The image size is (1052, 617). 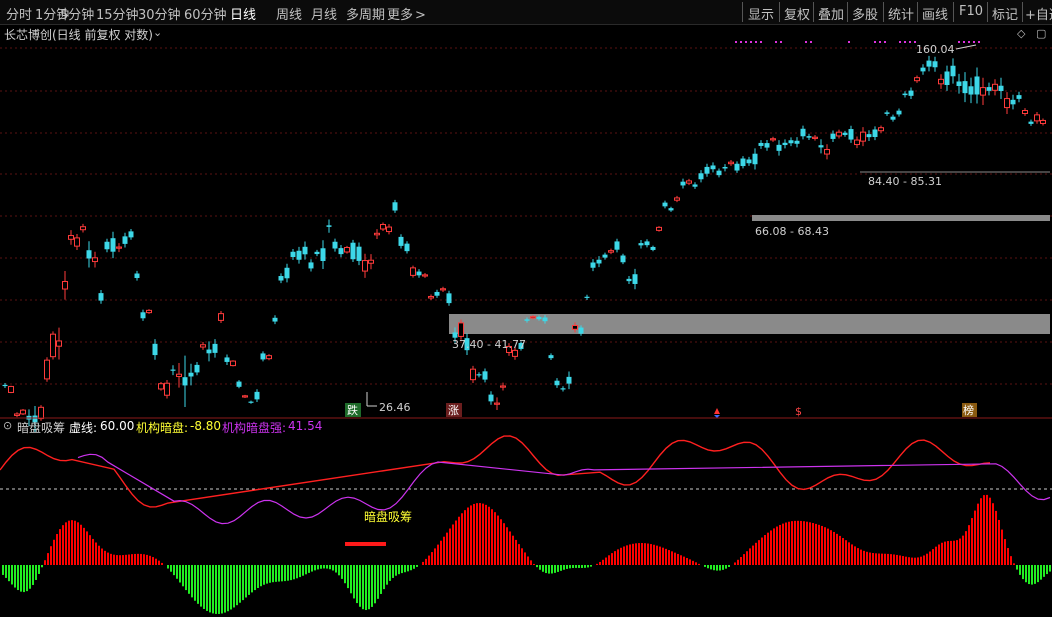 What do you see at coordinates (205, 13) in the screenshot?
I see `tab-60min: 60分钟` at bounding box center [205, 13].